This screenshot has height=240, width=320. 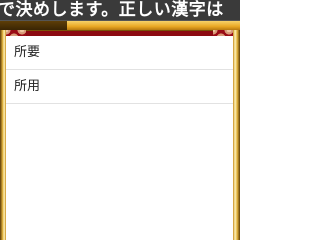 I want to click on question-text: で決めします。正しい漢字は, so click(x=112, y=10).